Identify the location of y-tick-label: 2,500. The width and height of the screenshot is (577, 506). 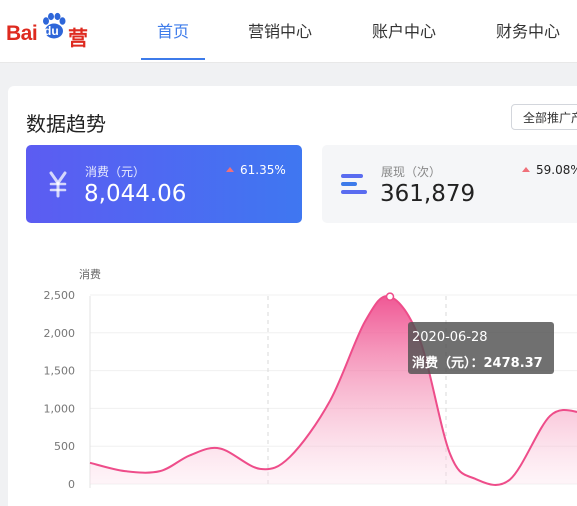
(60, 295).